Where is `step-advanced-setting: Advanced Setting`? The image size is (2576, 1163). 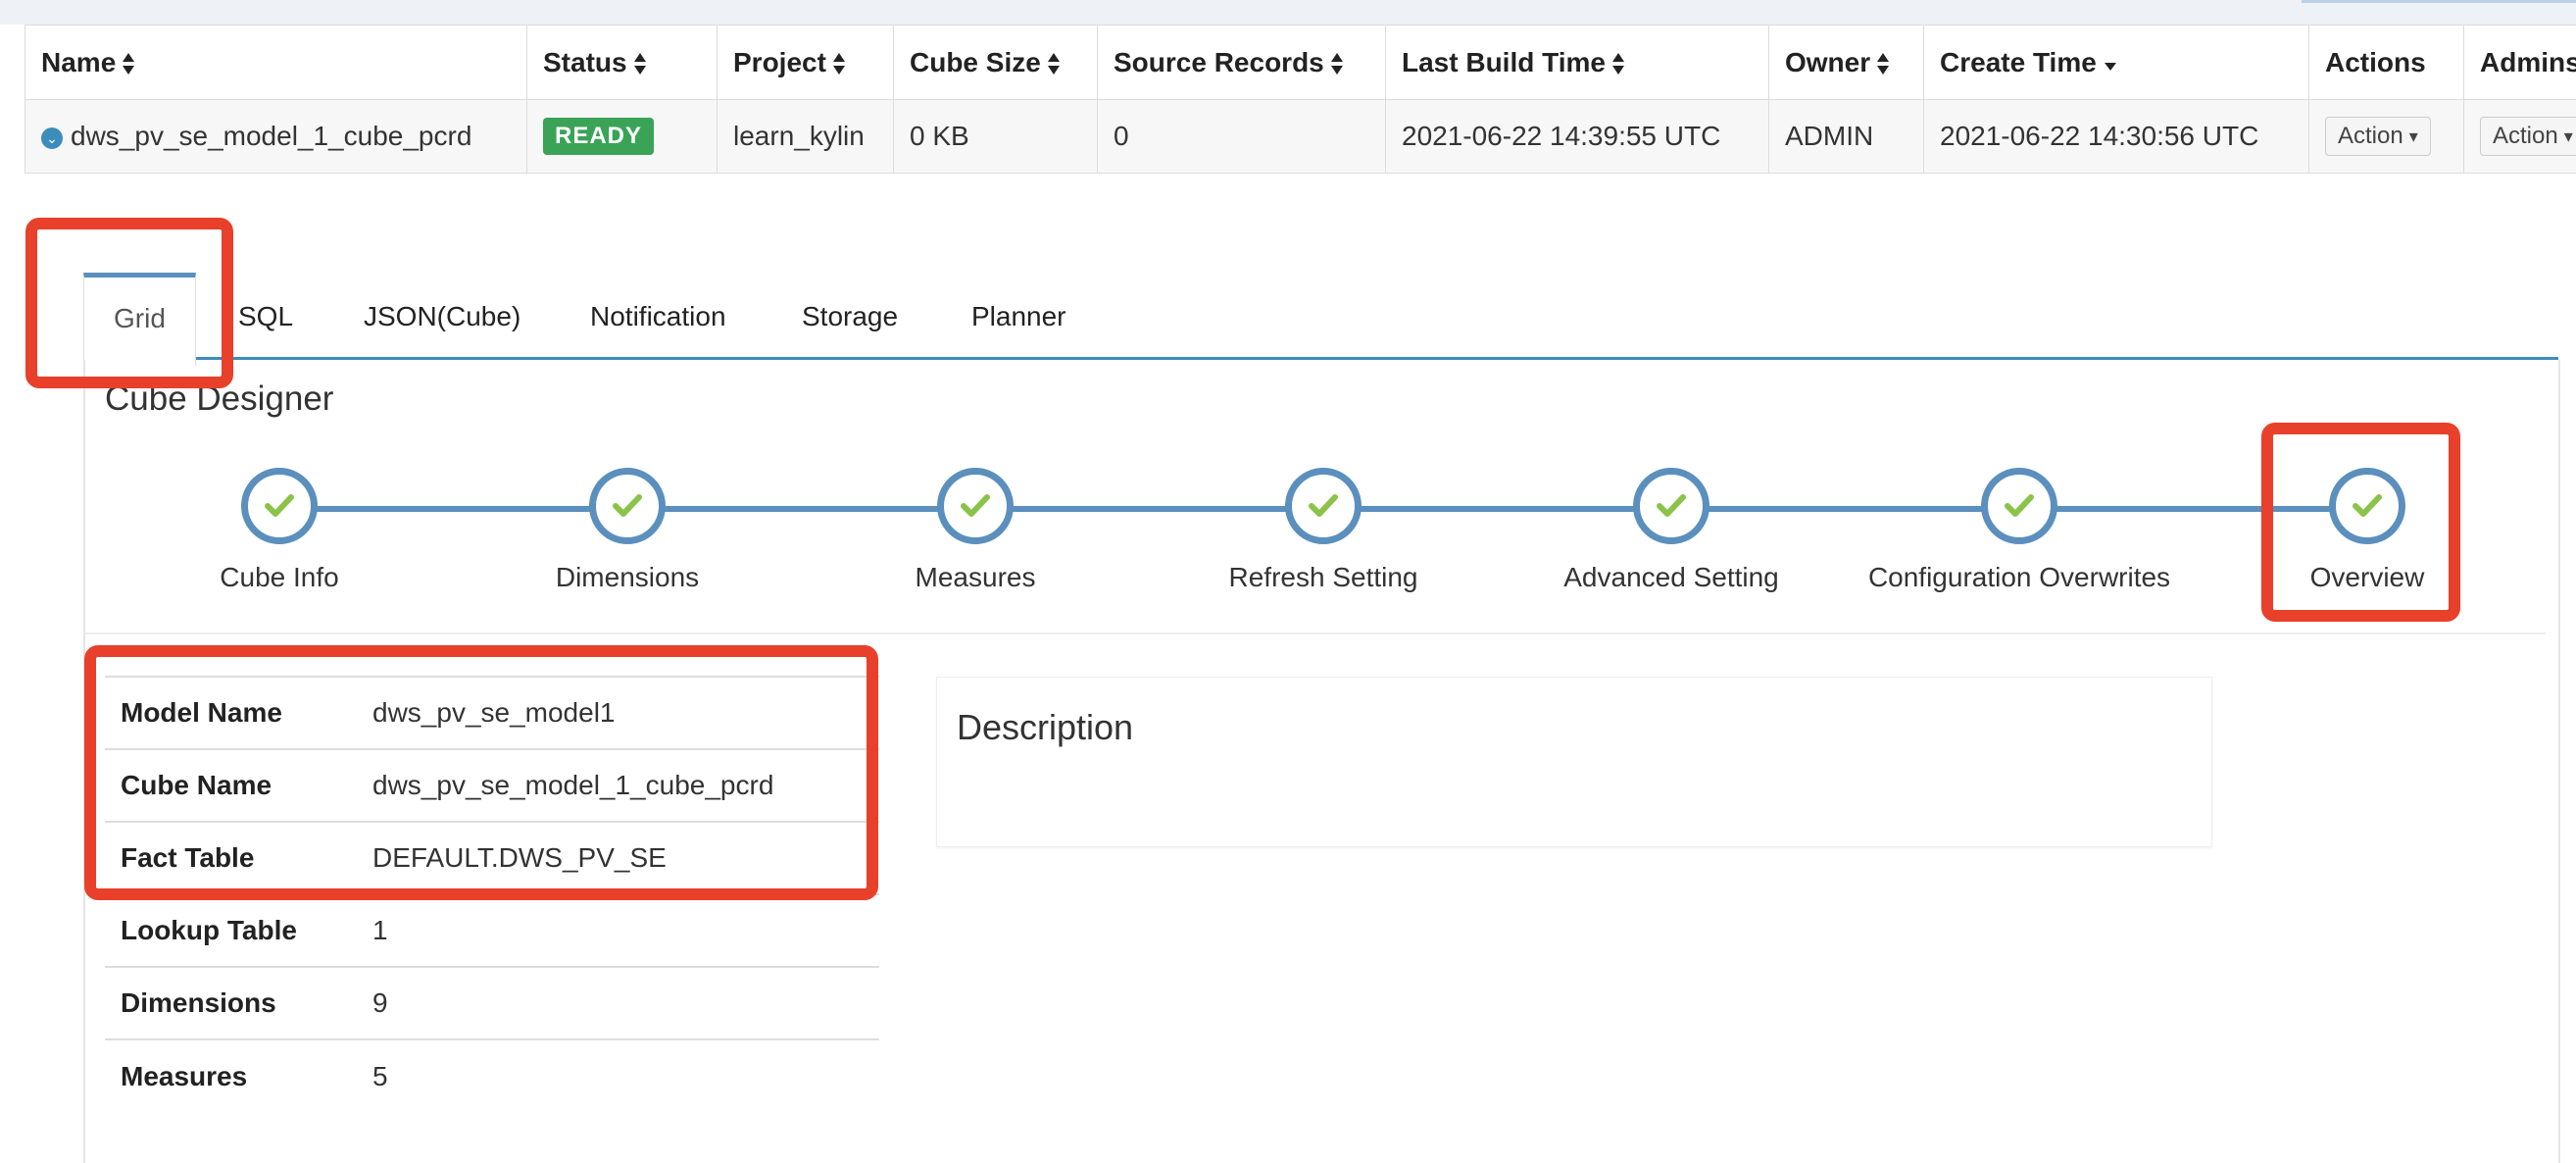
step-advanced-setting: Advanced Setting is located at coordinates (1671, 531).